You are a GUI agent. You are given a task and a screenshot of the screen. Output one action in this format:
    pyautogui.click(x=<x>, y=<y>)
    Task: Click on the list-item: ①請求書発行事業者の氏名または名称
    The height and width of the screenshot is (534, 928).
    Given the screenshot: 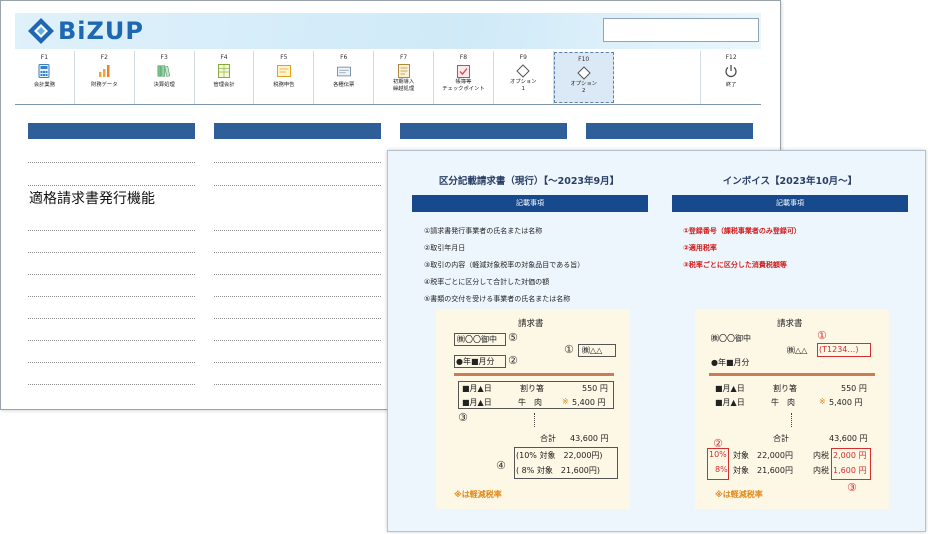 What is the action you would take?
    pyautogui.click(x=483, y=231)
    